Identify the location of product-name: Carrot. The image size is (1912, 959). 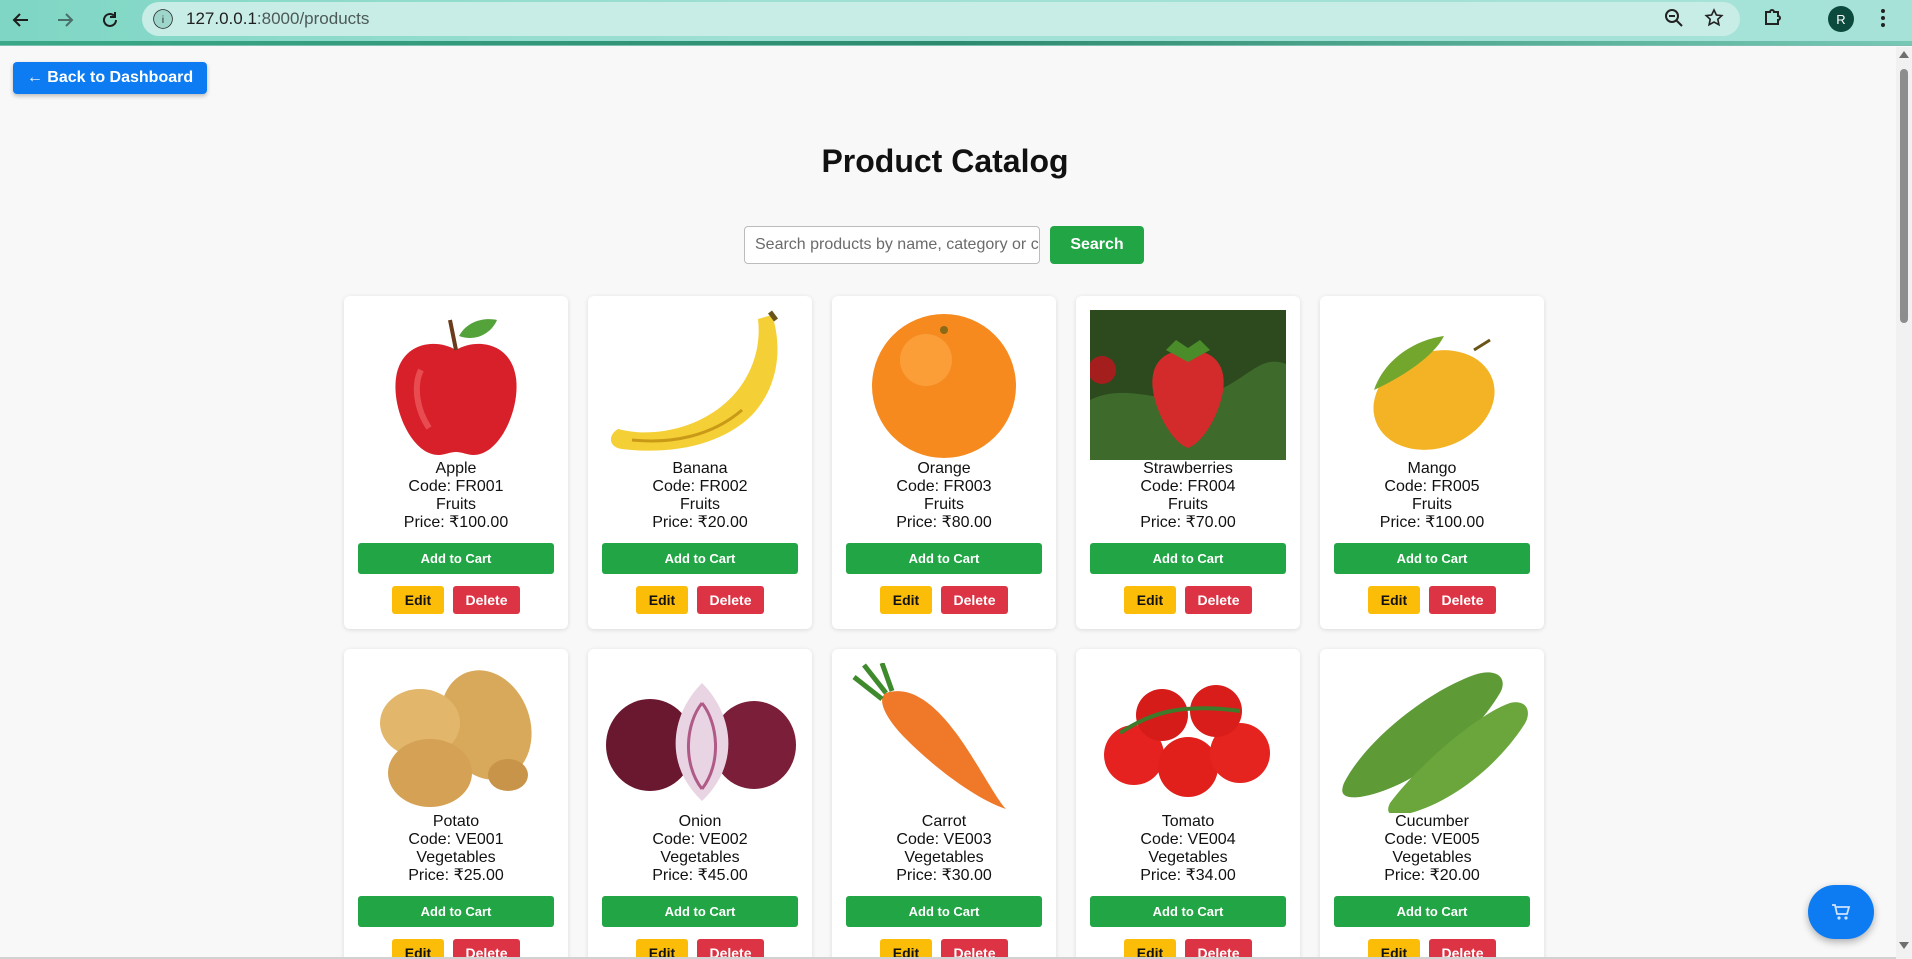
(944, 821).